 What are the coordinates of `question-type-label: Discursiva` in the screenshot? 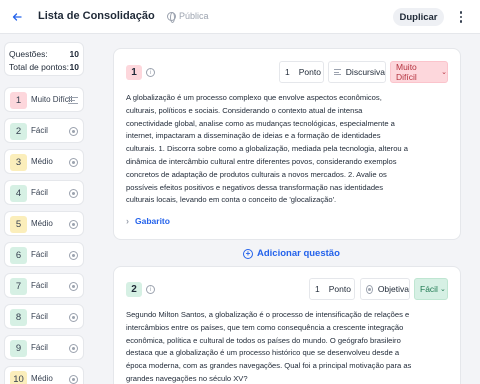 It's located at (365, 72).